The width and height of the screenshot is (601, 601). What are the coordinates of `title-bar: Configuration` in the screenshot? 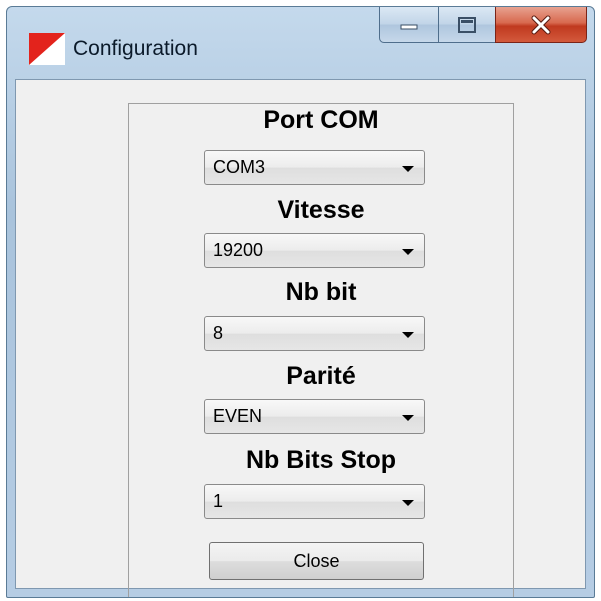 It's located at (300, 43).